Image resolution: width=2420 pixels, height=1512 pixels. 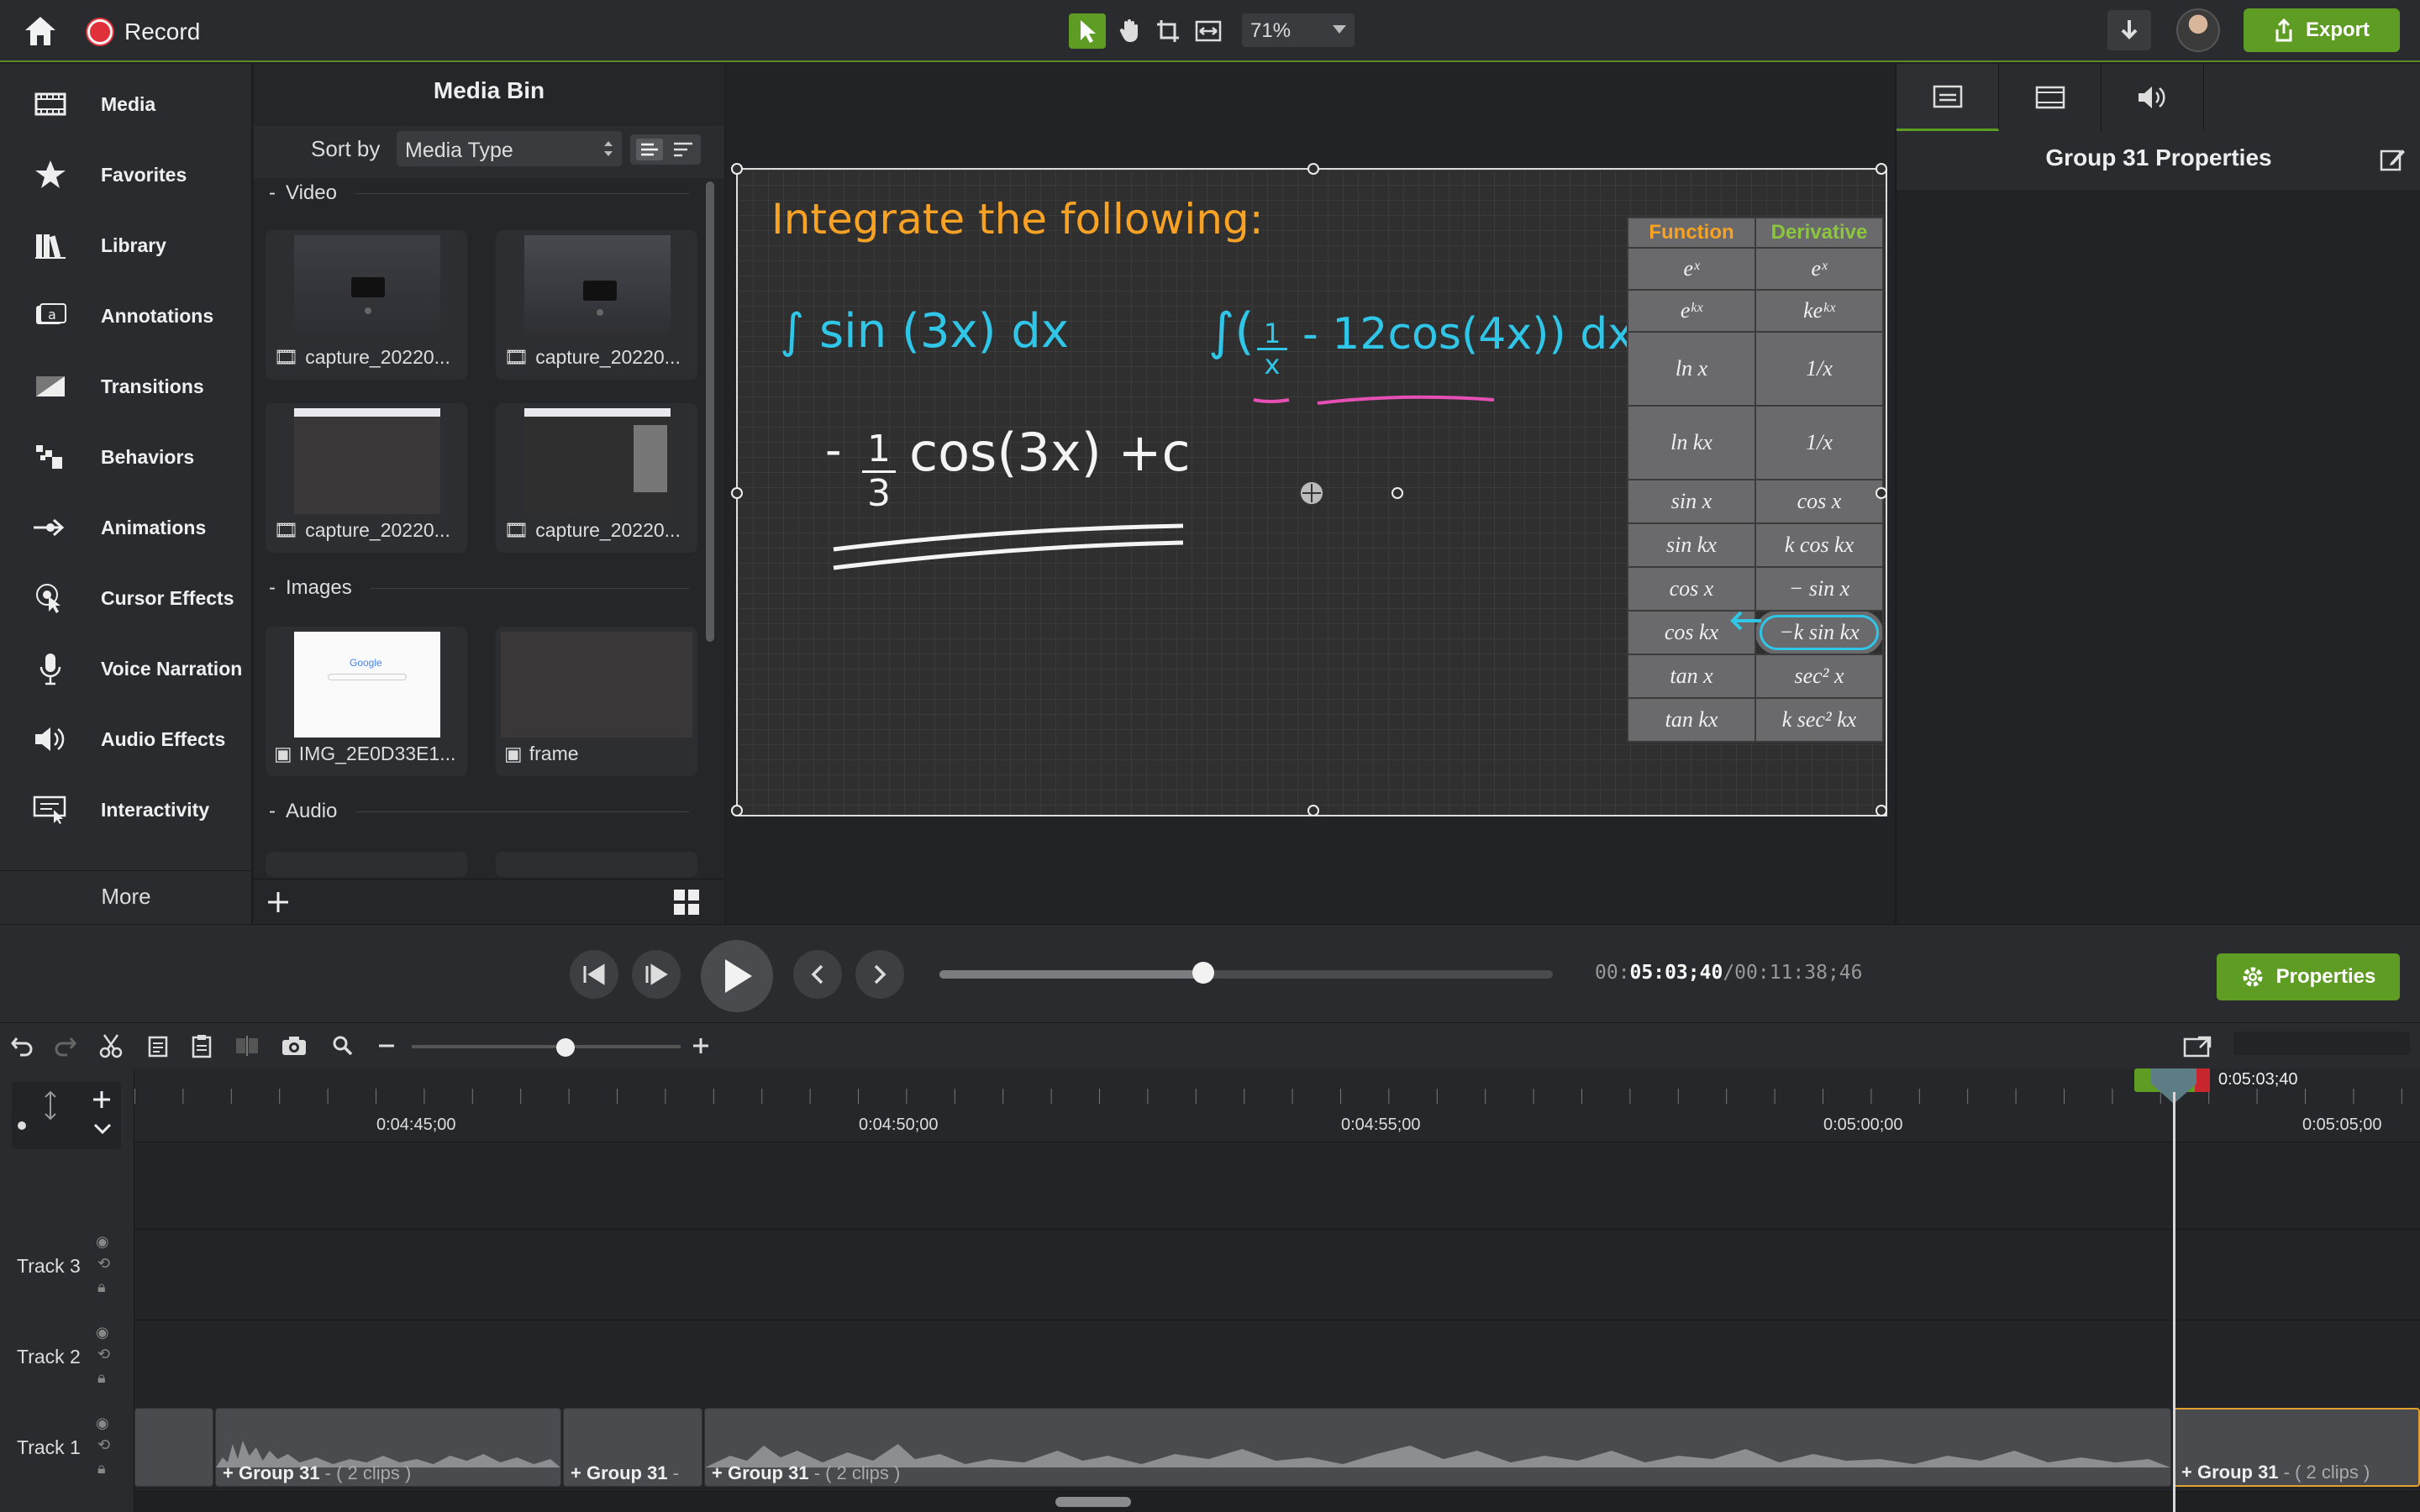 What do you see at coordinates (2198, 1046) in the screenshot?
I see `detach-timeline-icon` at bounding box center [2198, 1046].